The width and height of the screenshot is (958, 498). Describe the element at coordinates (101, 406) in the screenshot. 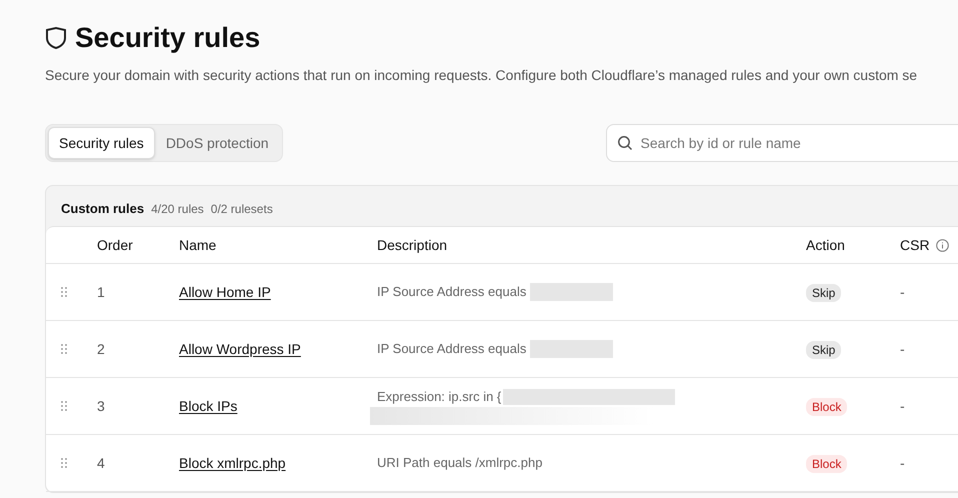

I see `order-number: 3` at that location.